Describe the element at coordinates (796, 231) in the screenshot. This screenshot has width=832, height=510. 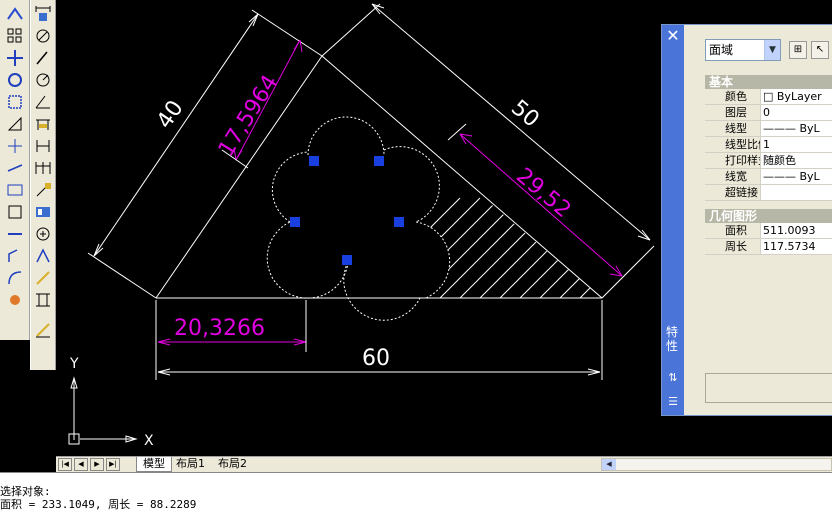
I see `geometry-value: 511.0093` at that location.